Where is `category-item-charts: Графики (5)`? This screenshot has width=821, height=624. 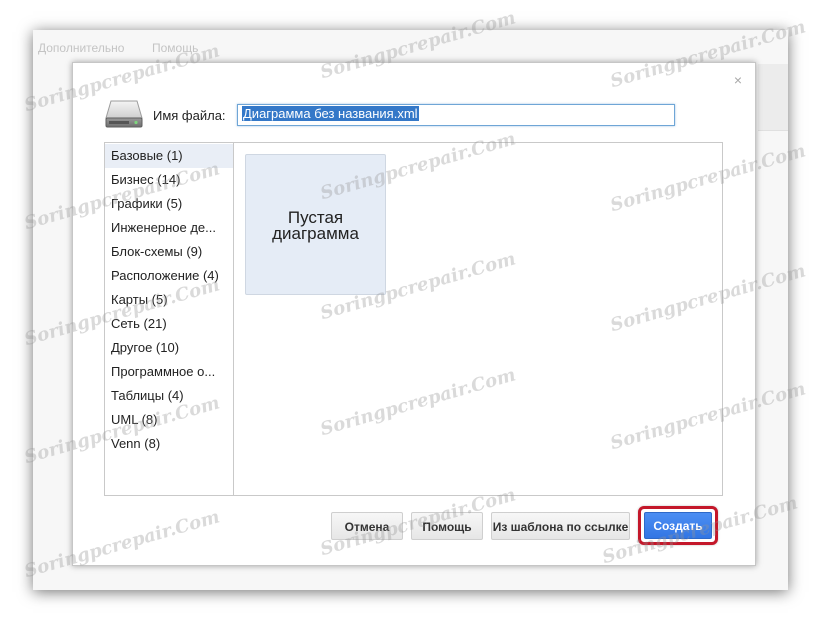 category-item-charts: Графики (5) is located at coordinates (169, 204).